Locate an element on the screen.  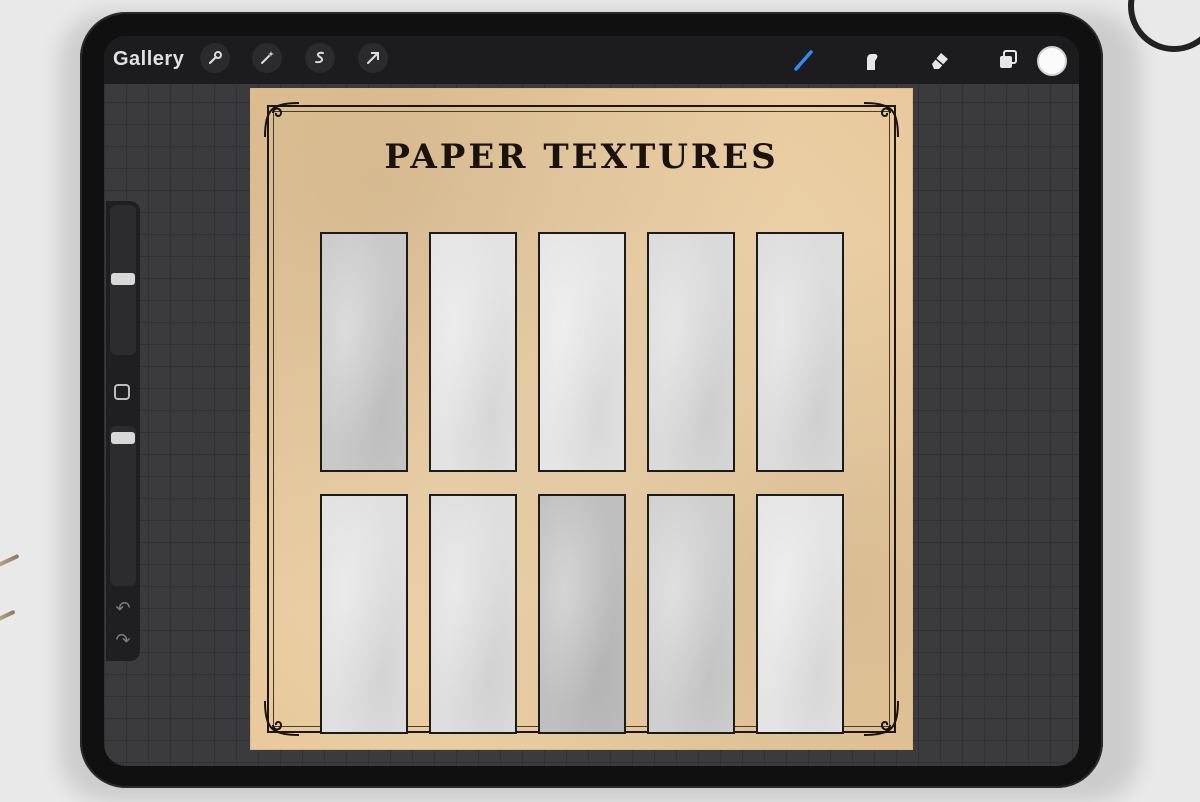
opacity-slider is located at coordinates (123, 506).